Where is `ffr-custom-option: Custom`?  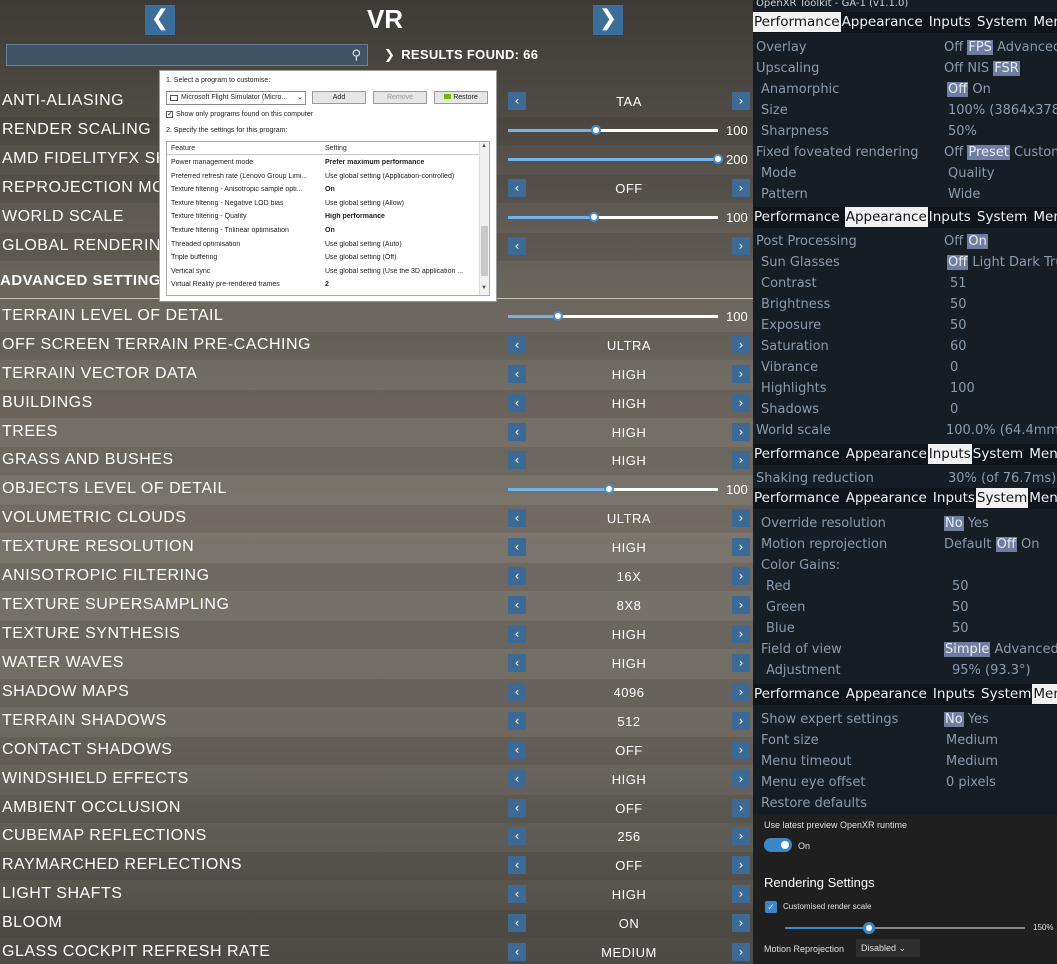
ffr-custom-option: Custom is located at coordinates (1035, 152).